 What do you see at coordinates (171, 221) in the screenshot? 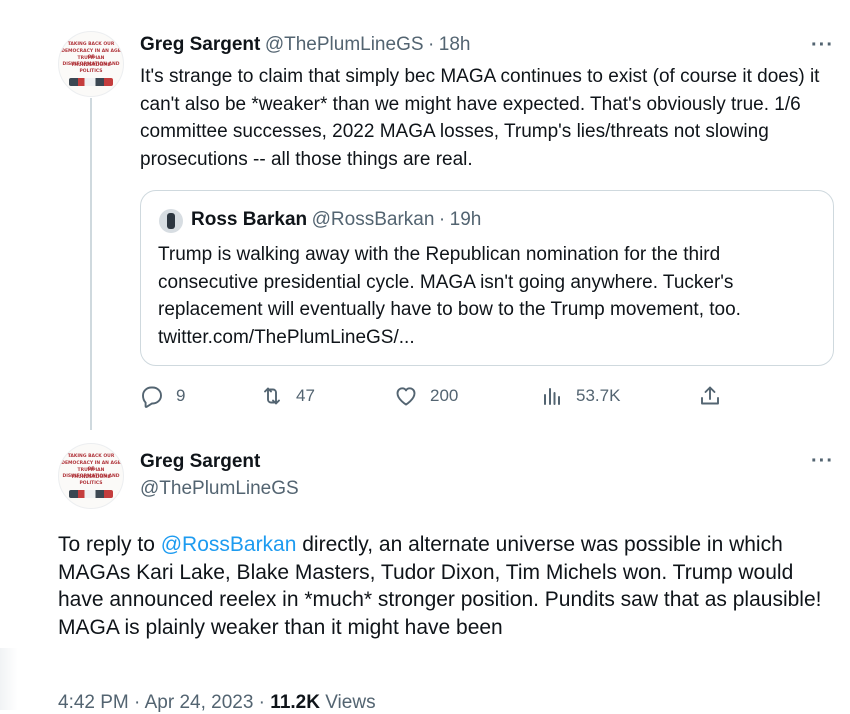
I see `quoted-author-avatar` at bounding box center [171, 221].